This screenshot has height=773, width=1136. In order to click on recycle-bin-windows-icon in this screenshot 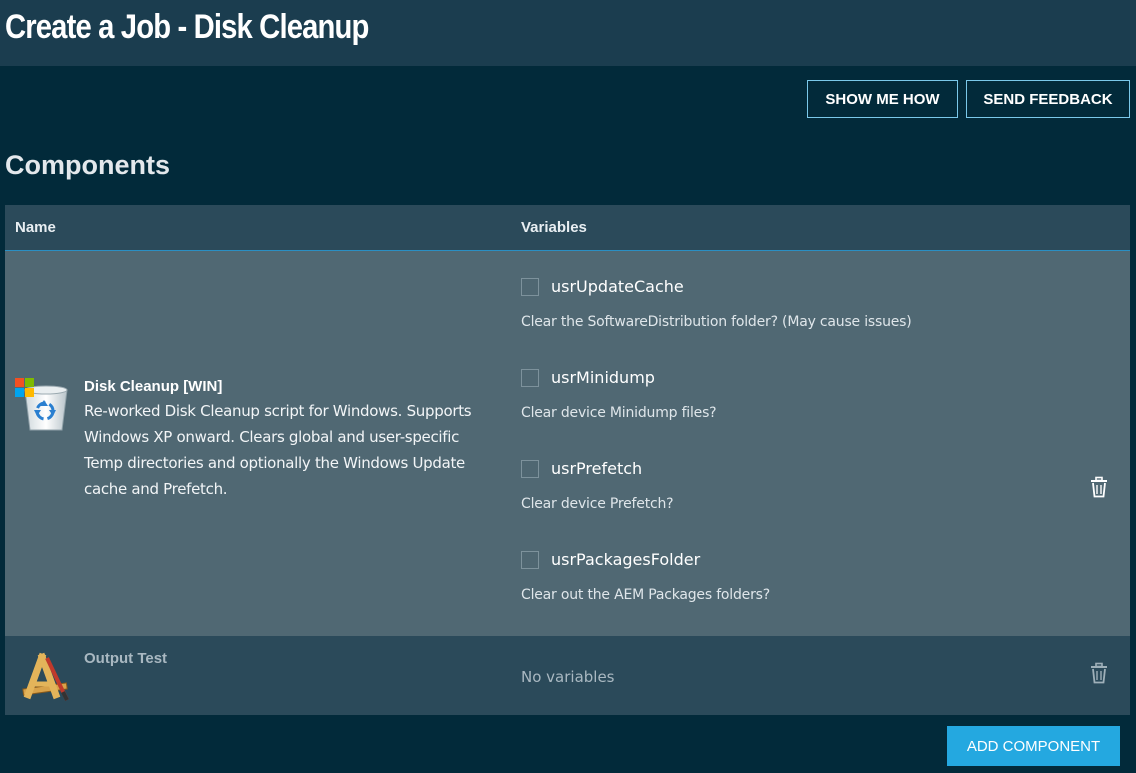, I will do `click(41, 404)`.